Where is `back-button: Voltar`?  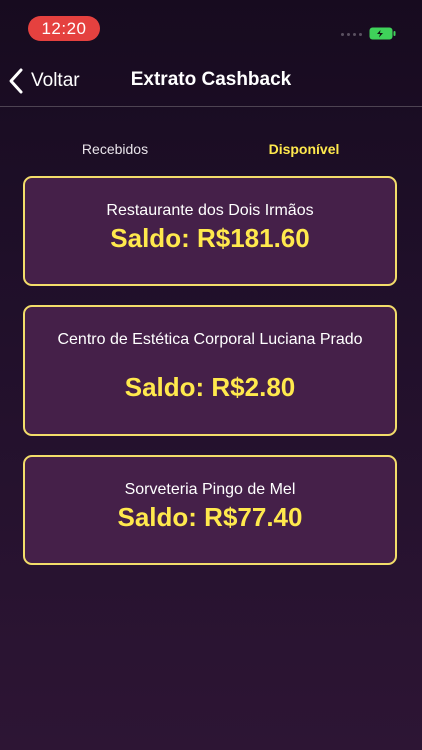 back-button: Voltar is located at coordinates (44, 81).